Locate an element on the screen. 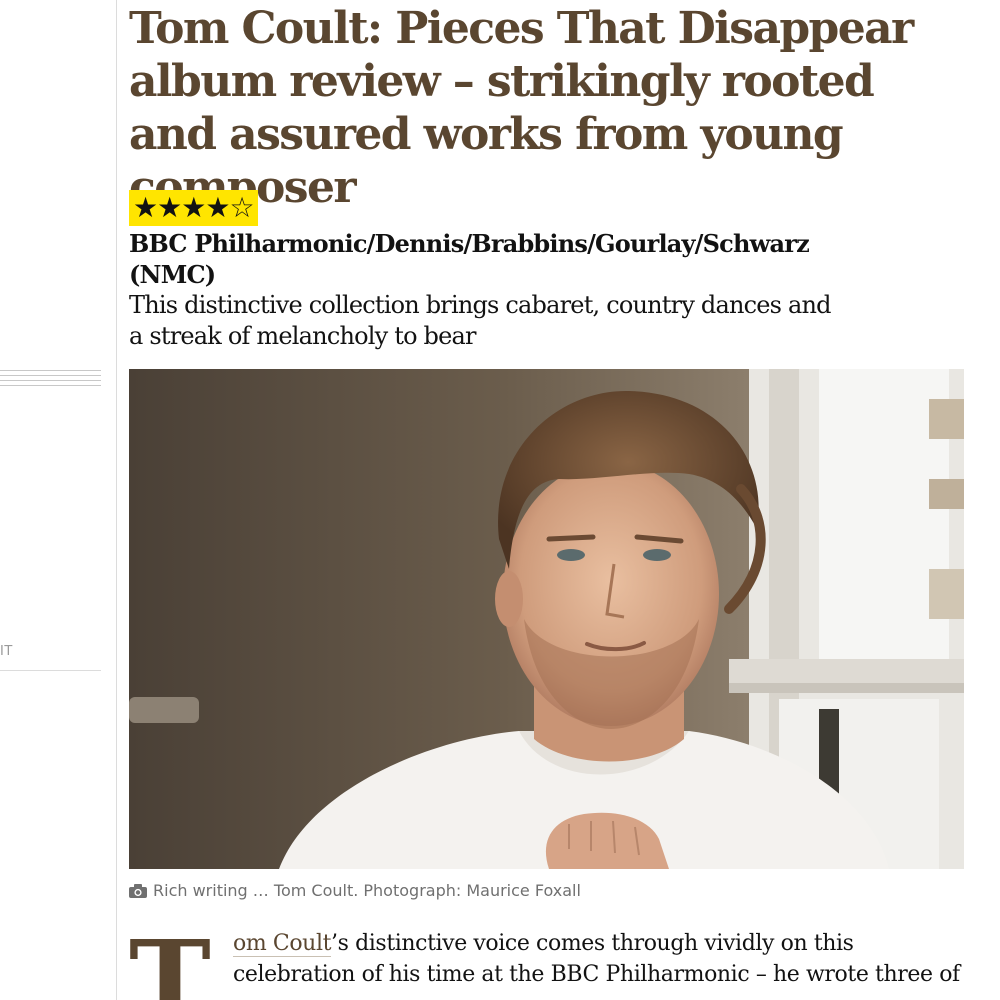 The width and height of the screenshot is (1000, 1000). sidebar-divider is located at coordinates (50, 670).